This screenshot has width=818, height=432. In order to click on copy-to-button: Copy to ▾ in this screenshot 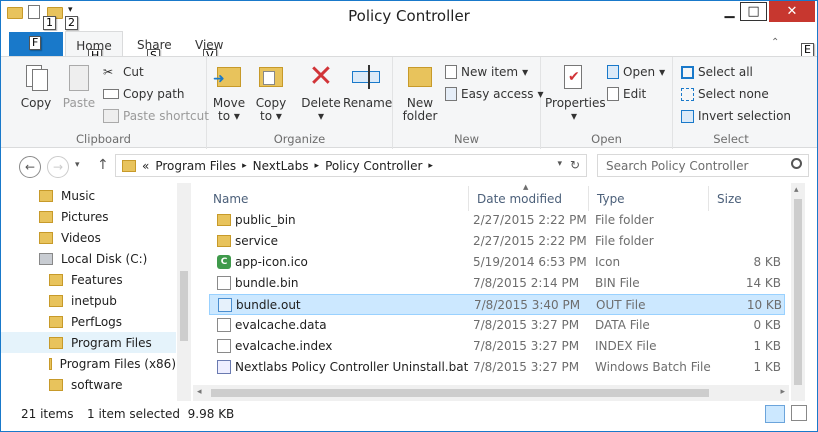, I will do `click(271, 92)`.